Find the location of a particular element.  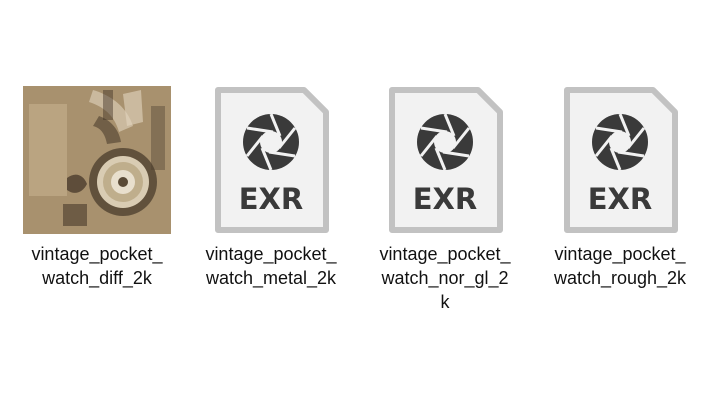

texture-thumbnail-image is located at coordinates (97, 160).